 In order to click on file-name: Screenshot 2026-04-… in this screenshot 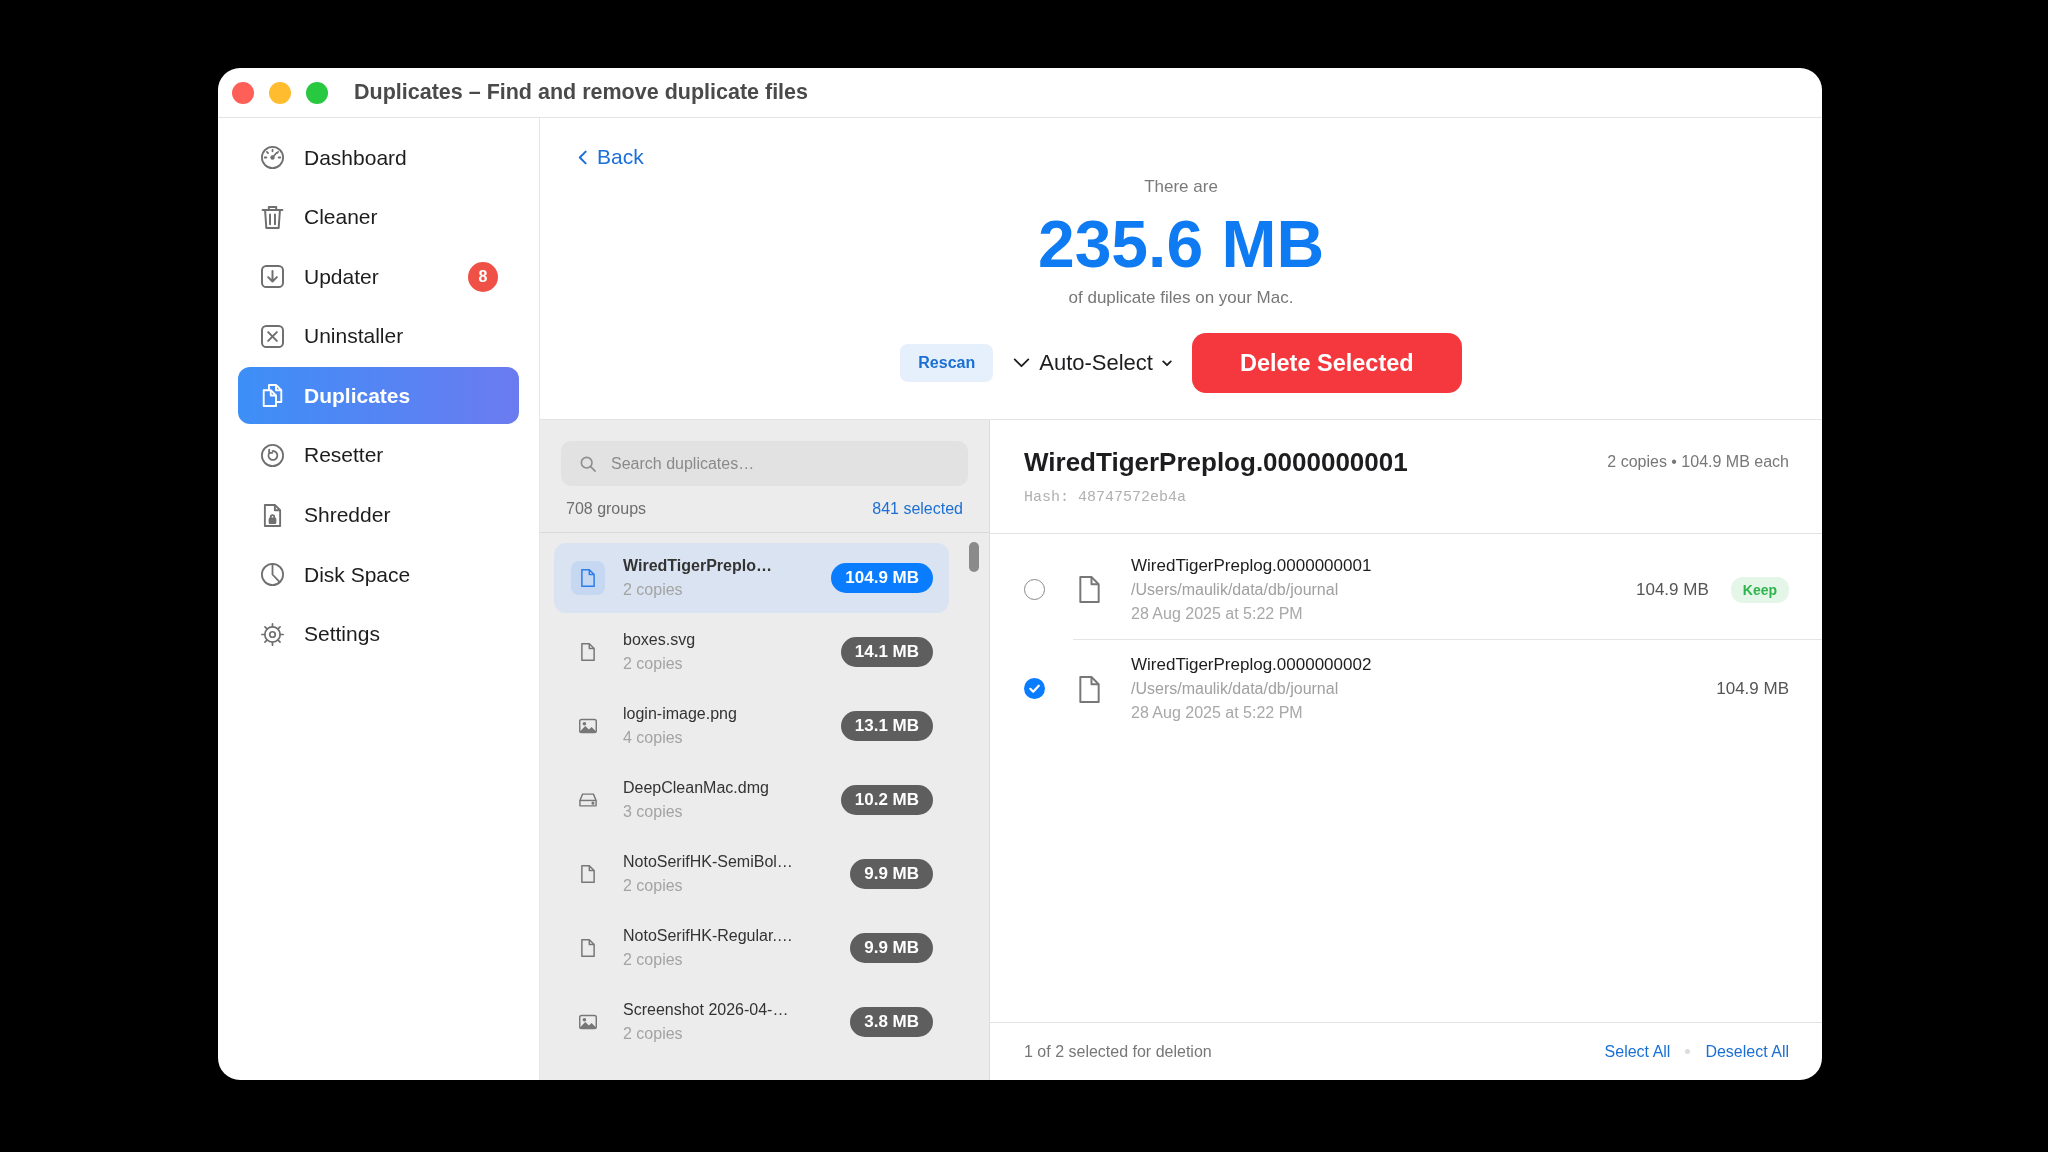, I will do `click(706, 1010)`.